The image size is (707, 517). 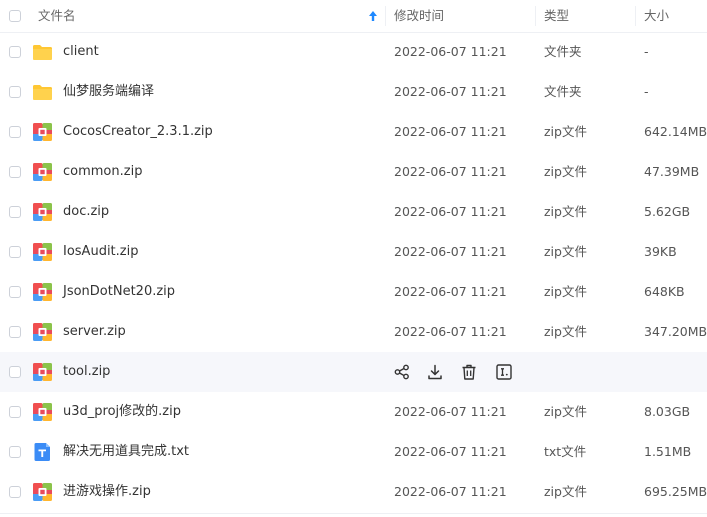 I want to click on file-name: CocosCreator_2.3.1.zip, so click(x=138, y=132).